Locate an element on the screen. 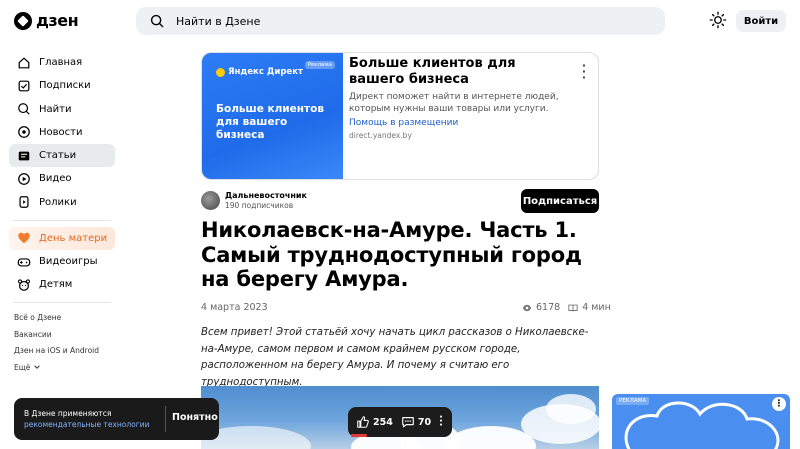 This screenshot has width=800, height=449. sidebar-item-label: Детям is located at coordinates (56, 285).